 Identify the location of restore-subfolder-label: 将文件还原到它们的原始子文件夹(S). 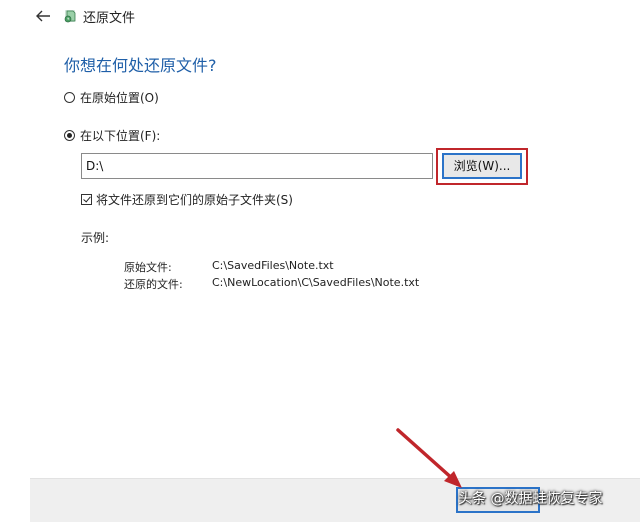
(194, 199).